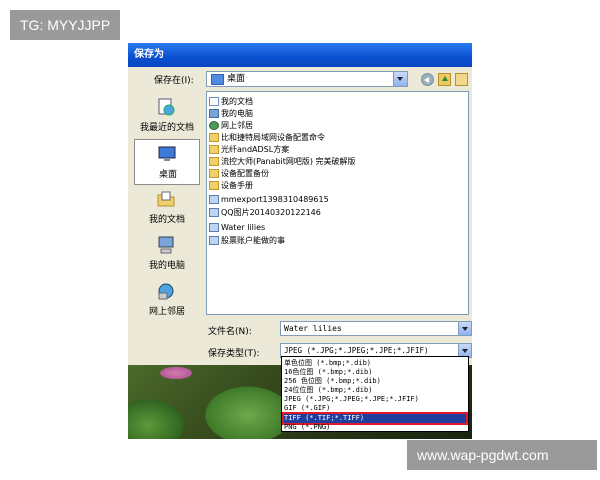  I want to click on list-item: mmexport1398310489615, so click(269, 200).